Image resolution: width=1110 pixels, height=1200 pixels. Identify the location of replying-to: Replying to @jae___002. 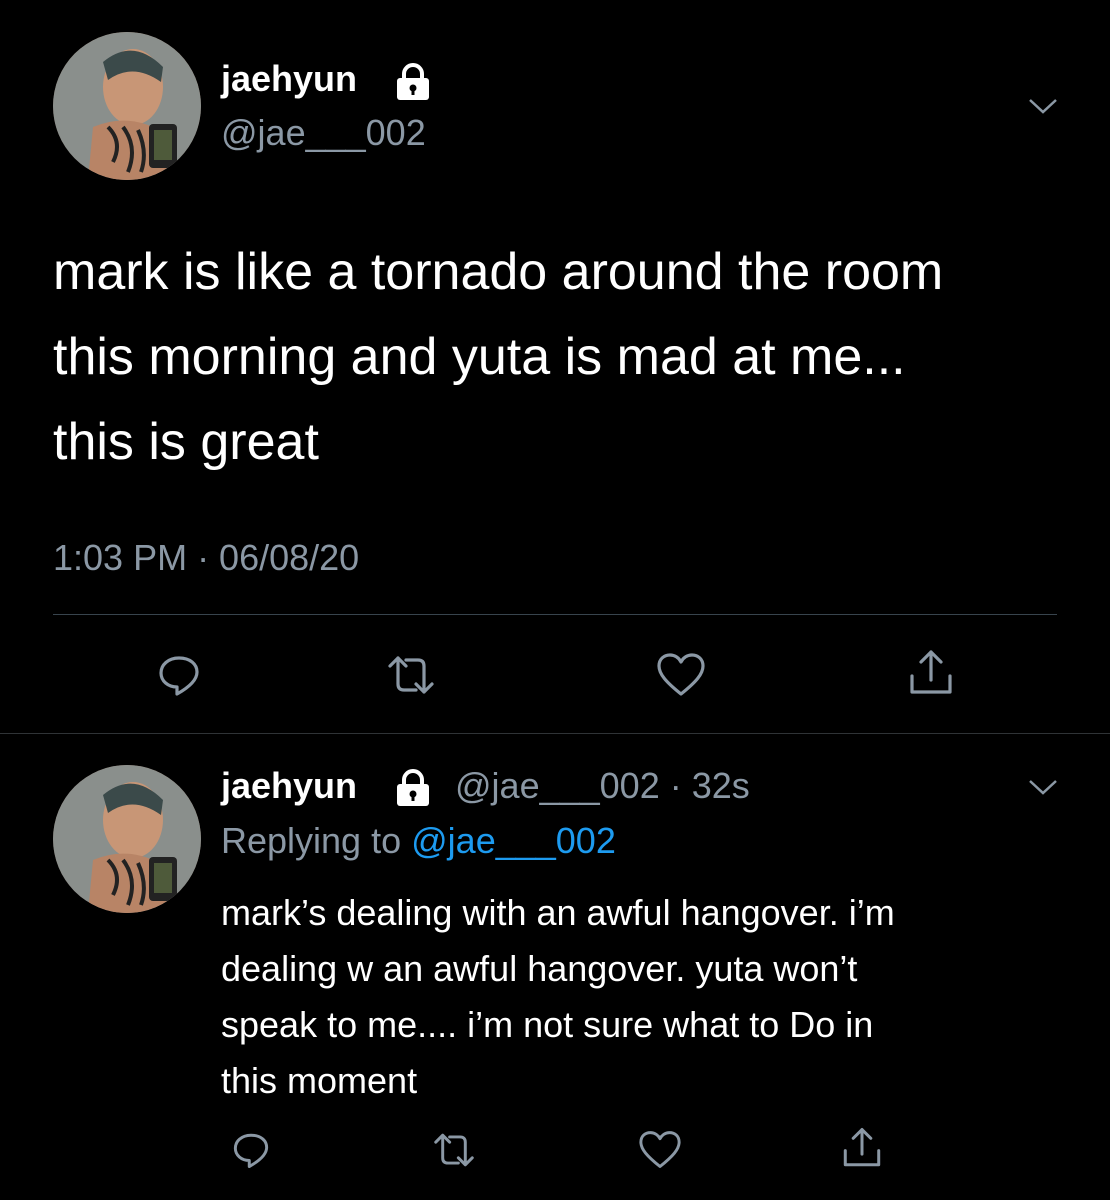
(418, 841).